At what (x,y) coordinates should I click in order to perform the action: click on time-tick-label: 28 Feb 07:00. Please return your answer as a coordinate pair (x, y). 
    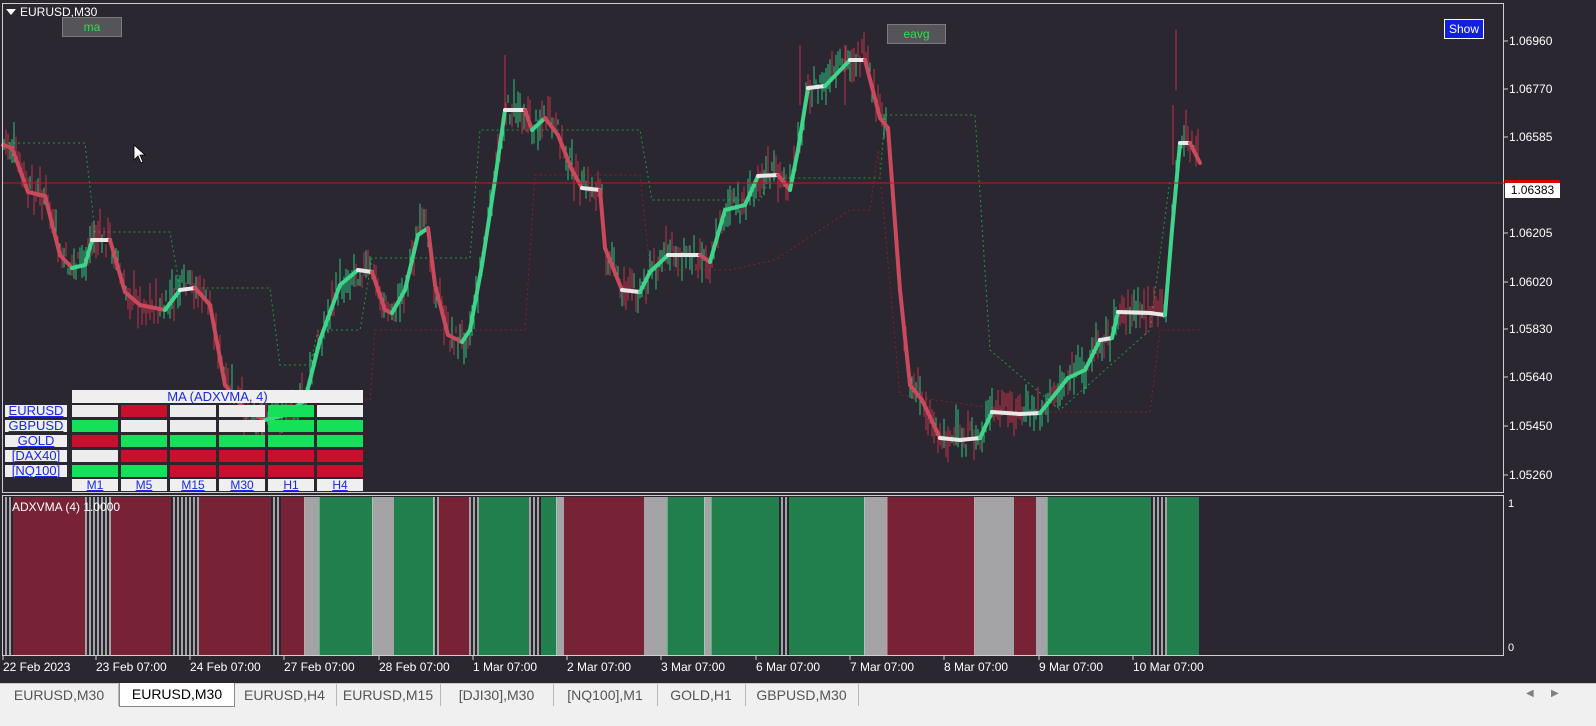
    Looking at the image, I should click on (414, 667).